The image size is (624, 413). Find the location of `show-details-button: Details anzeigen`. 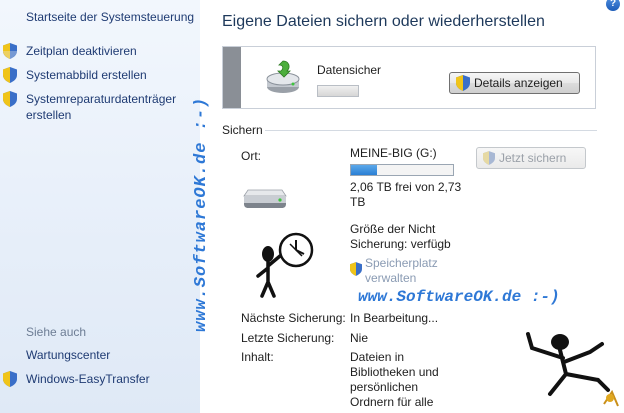

show-details-button: Details anzeigen is located at coordinates (514, 83).